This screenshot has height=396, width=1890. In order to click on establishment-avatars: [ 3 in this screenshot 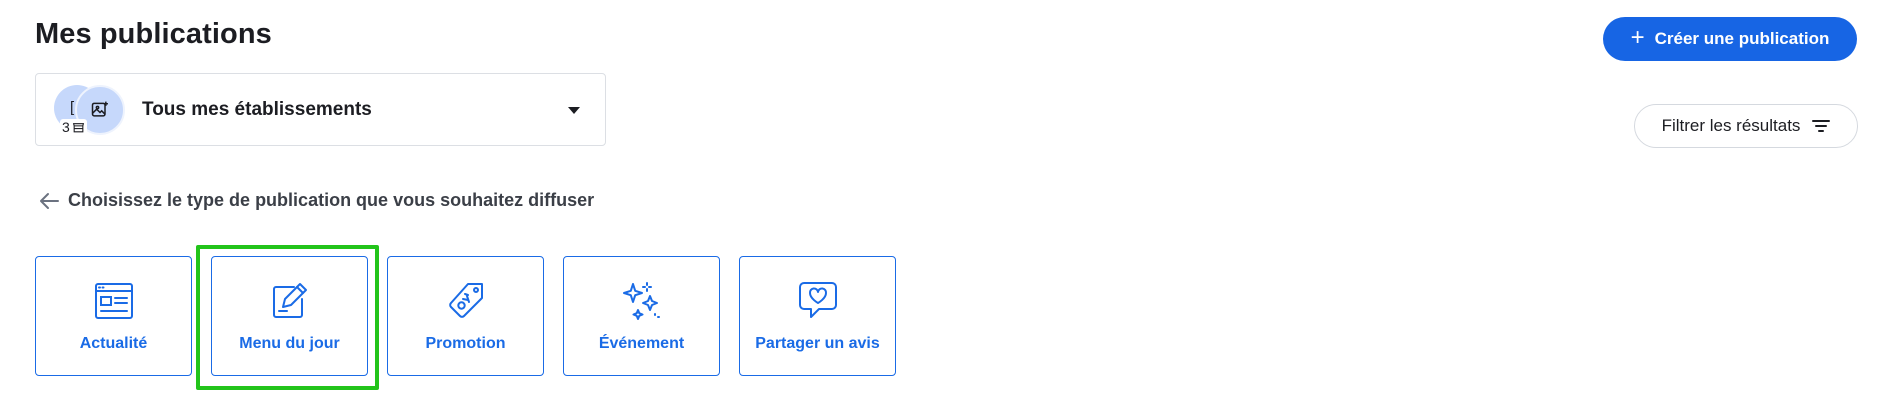, I will do `click(99, 109)`.